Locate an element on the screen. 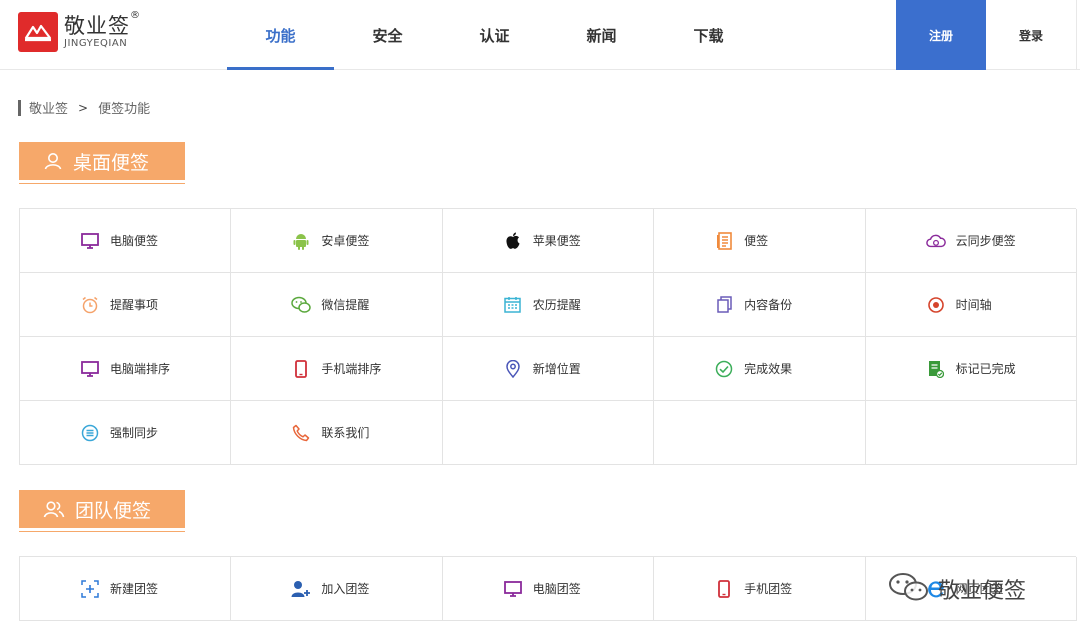 Image resolution: width=1080 pixels, height=639 pixels. wechat-watermark: 敬业便签 is located at coordinates (957, 589).